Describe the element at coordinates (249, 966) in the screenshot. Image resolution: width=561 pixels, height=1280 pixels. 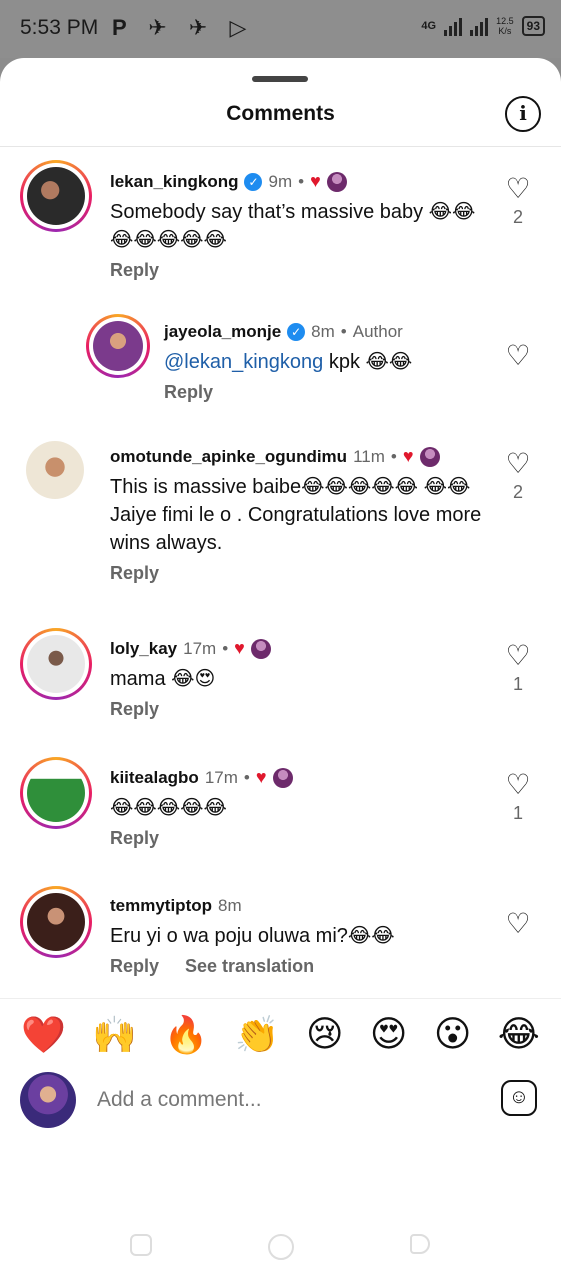
I see `see-translation-button: See translation` at that location.